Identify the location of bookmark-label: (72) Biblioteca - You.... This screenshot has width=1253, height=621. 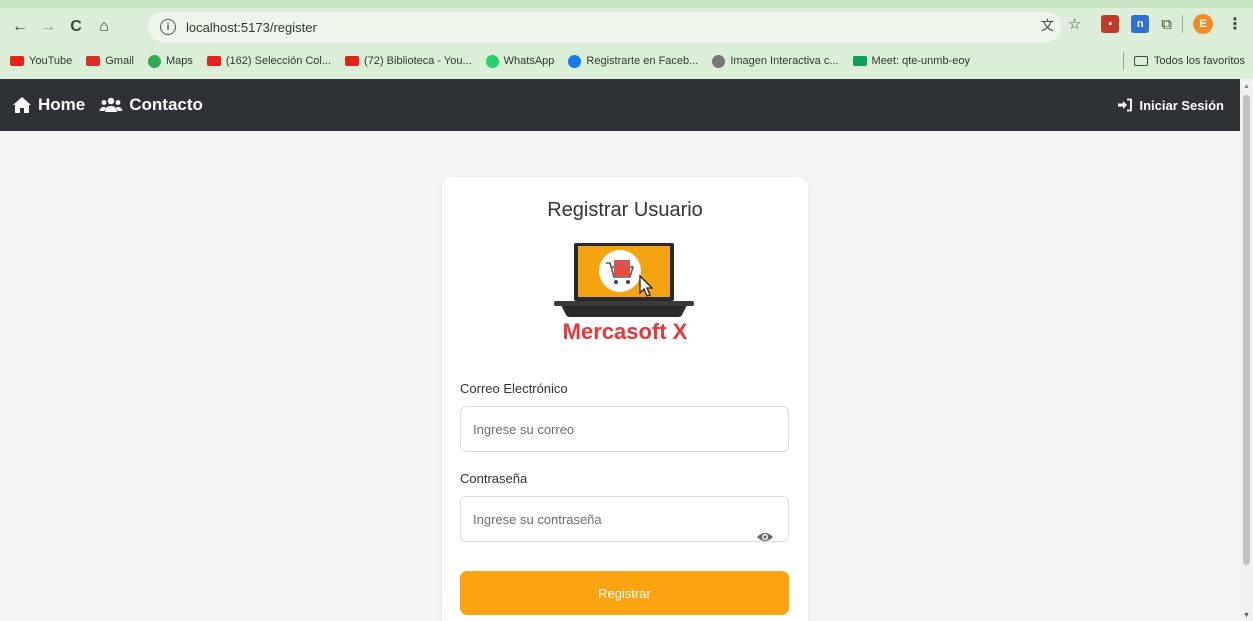
(418, 61).